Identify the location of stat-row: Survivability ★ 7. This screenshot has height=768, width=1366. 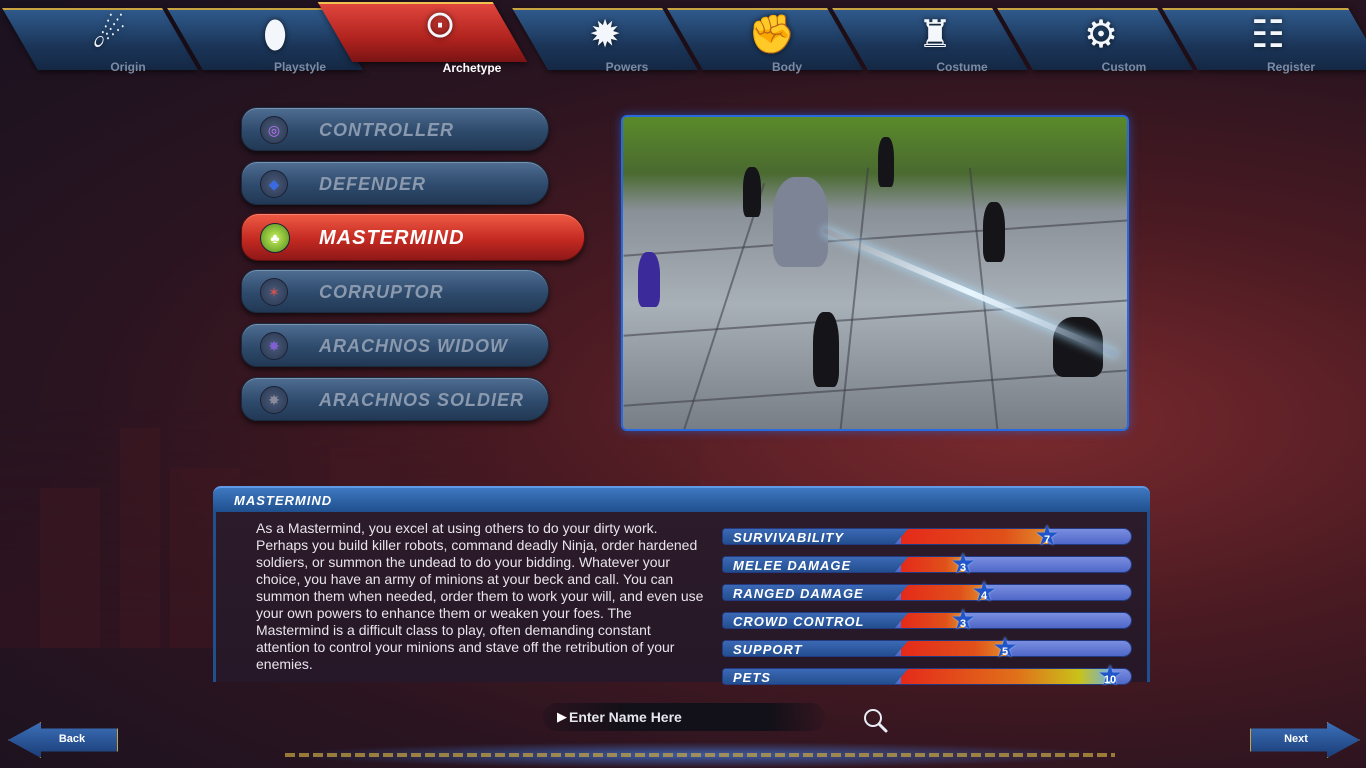
(927, 536).